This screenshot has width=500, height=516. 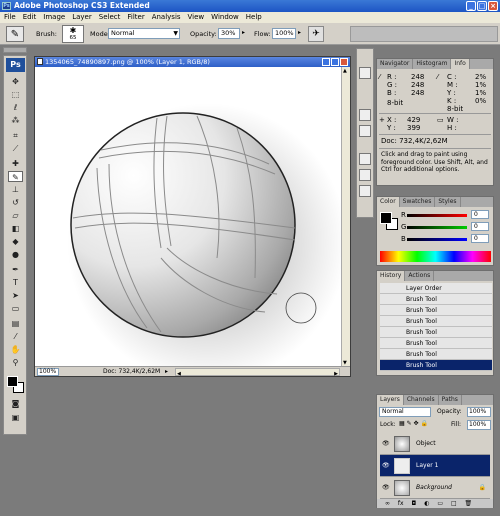 What do you see at coordinates (448, 202) in the screenshot?
I see `tab-styles: Styles` at bounding box center [448, 202].